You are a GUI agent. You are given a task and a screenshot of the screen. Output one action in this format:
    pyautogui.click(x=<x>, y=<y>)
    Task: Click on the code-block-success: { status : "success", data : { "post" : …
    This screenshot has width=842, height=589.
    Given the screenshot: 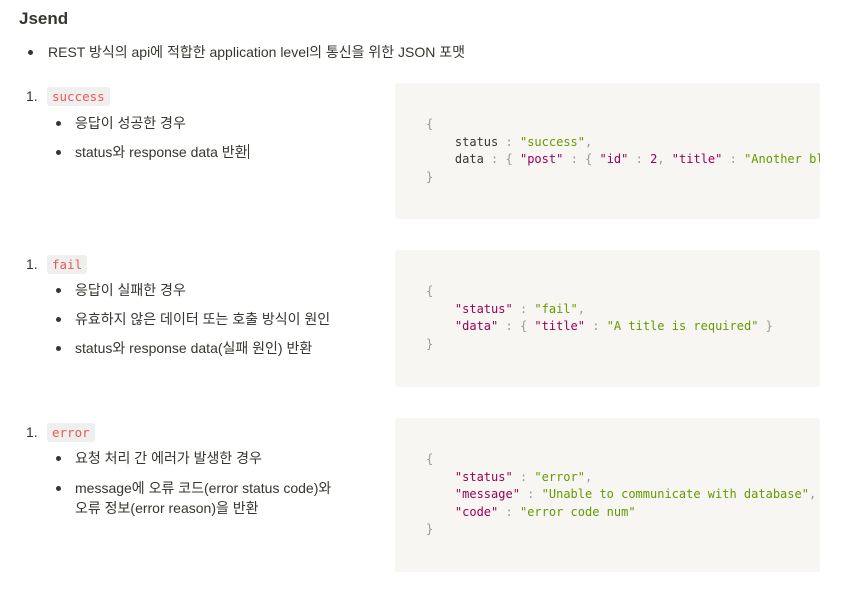 What is the action you would take?
    pyautogui.click(x=607, y=151)
    